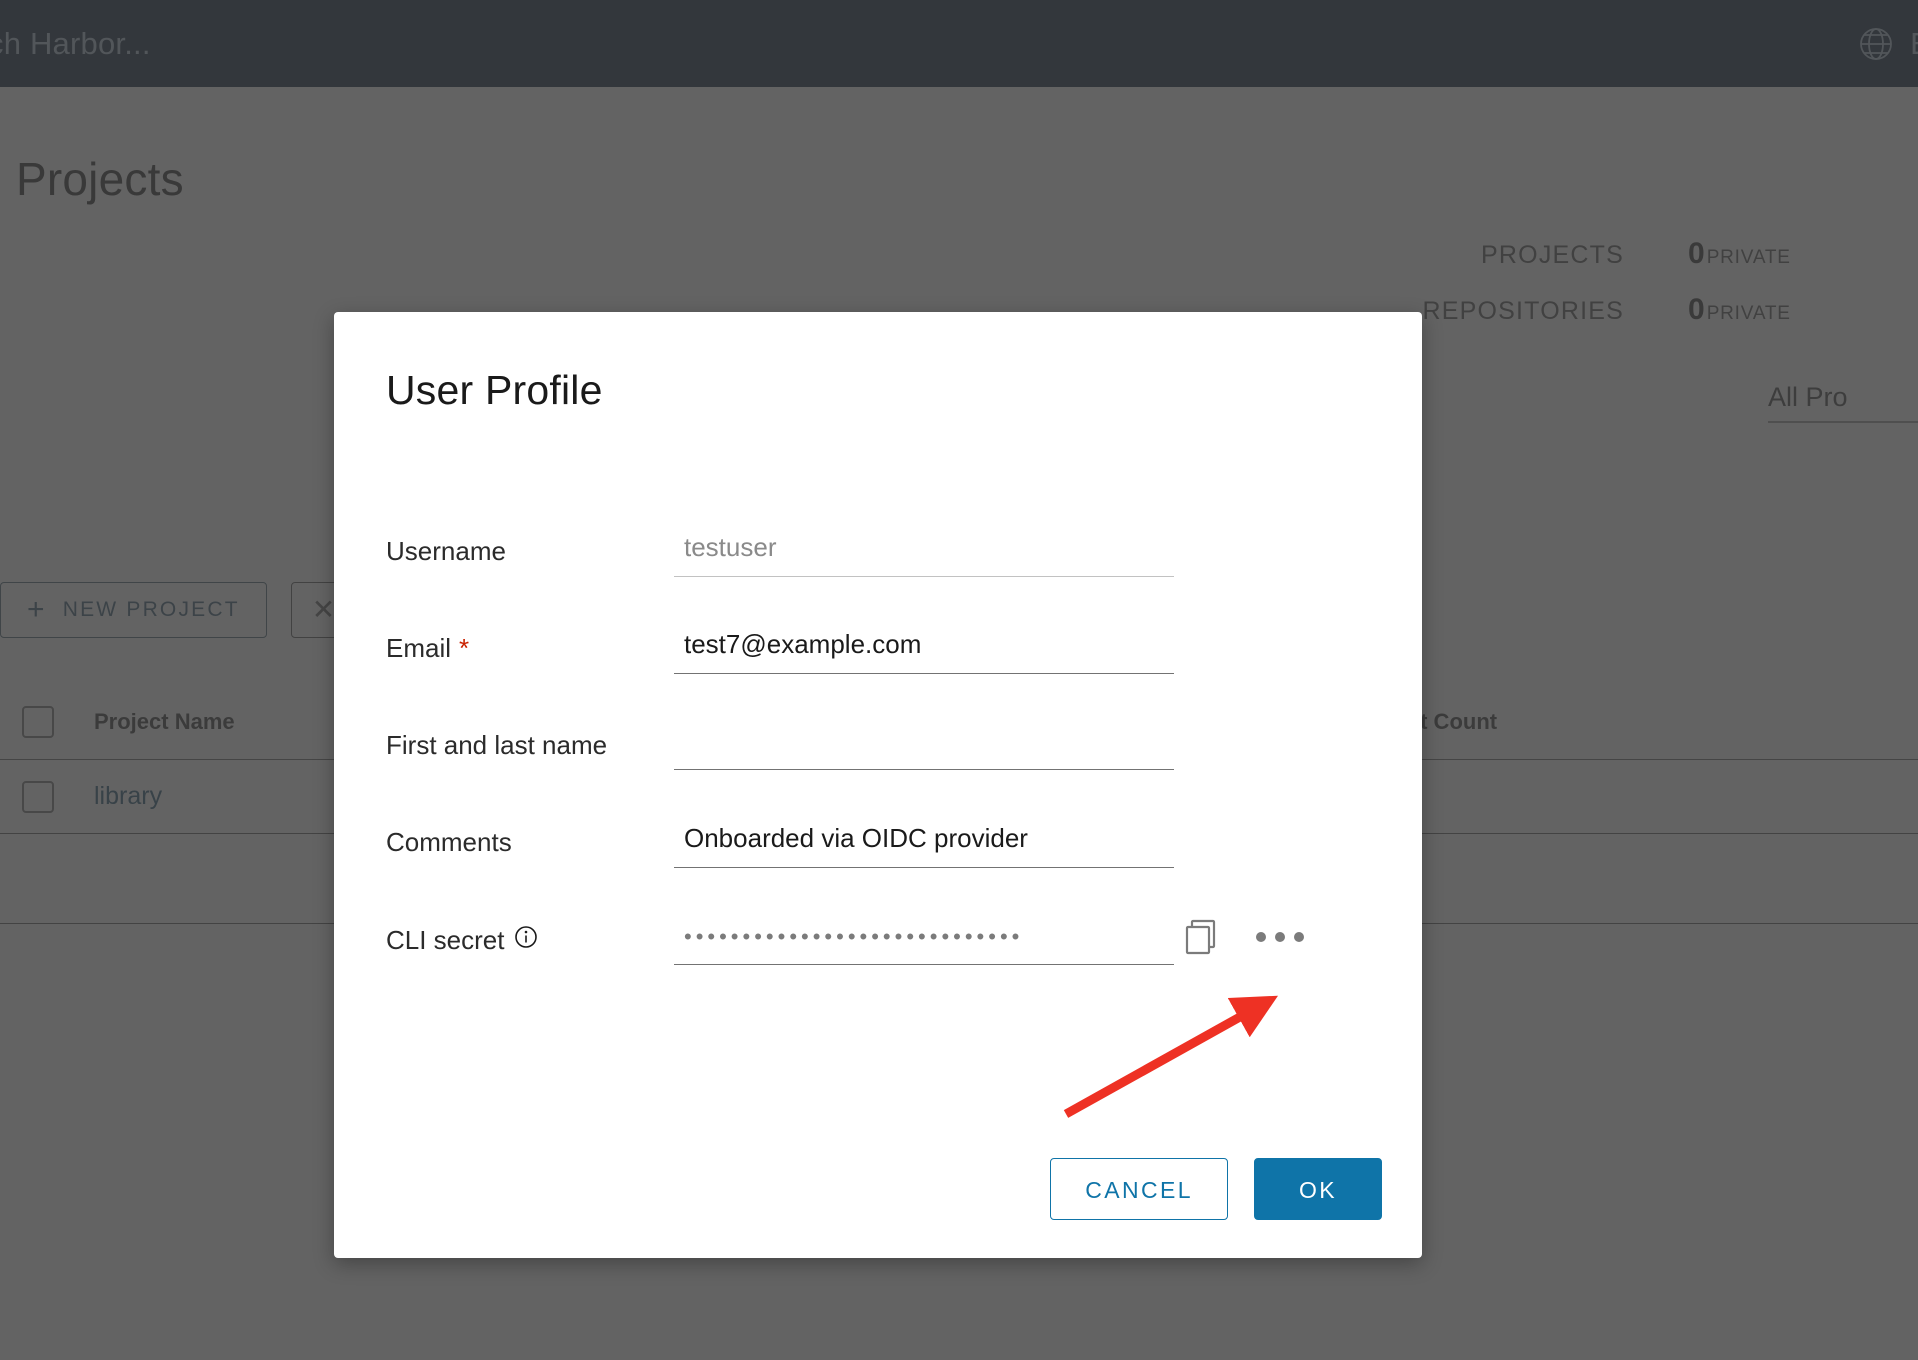 The image size is (1918, 1360). I want to click on field-cli-secret: •••••••••••••••••••••••••••••, so click(989, 939).